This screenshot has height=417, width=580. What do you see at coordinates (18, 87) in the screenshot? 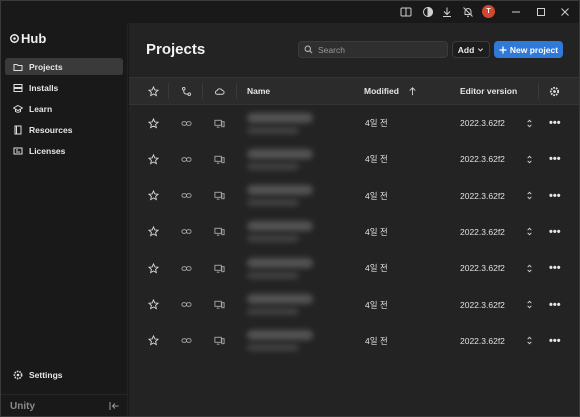
I see `installs-icon` at bounding box center [18, 87].